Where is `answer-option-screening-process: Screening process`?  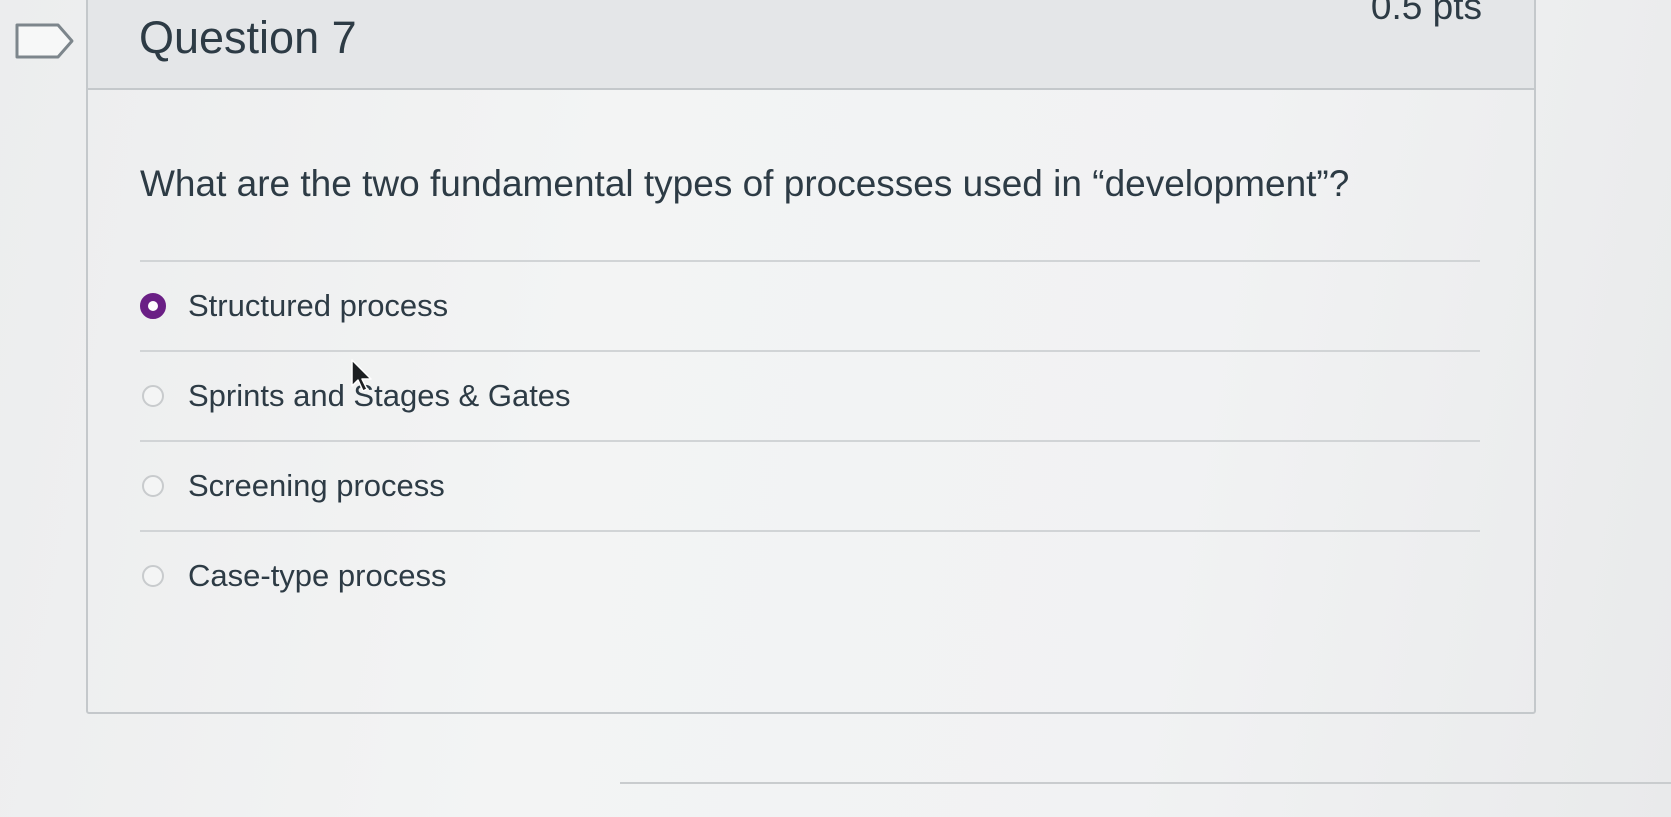 answer-option-screening-process: Screening process is located at coordinates (293, 486).